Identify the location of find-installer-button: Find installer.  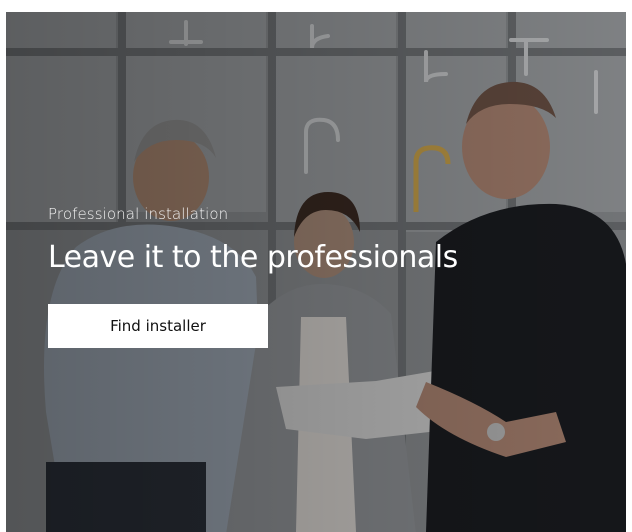
(158, 326).